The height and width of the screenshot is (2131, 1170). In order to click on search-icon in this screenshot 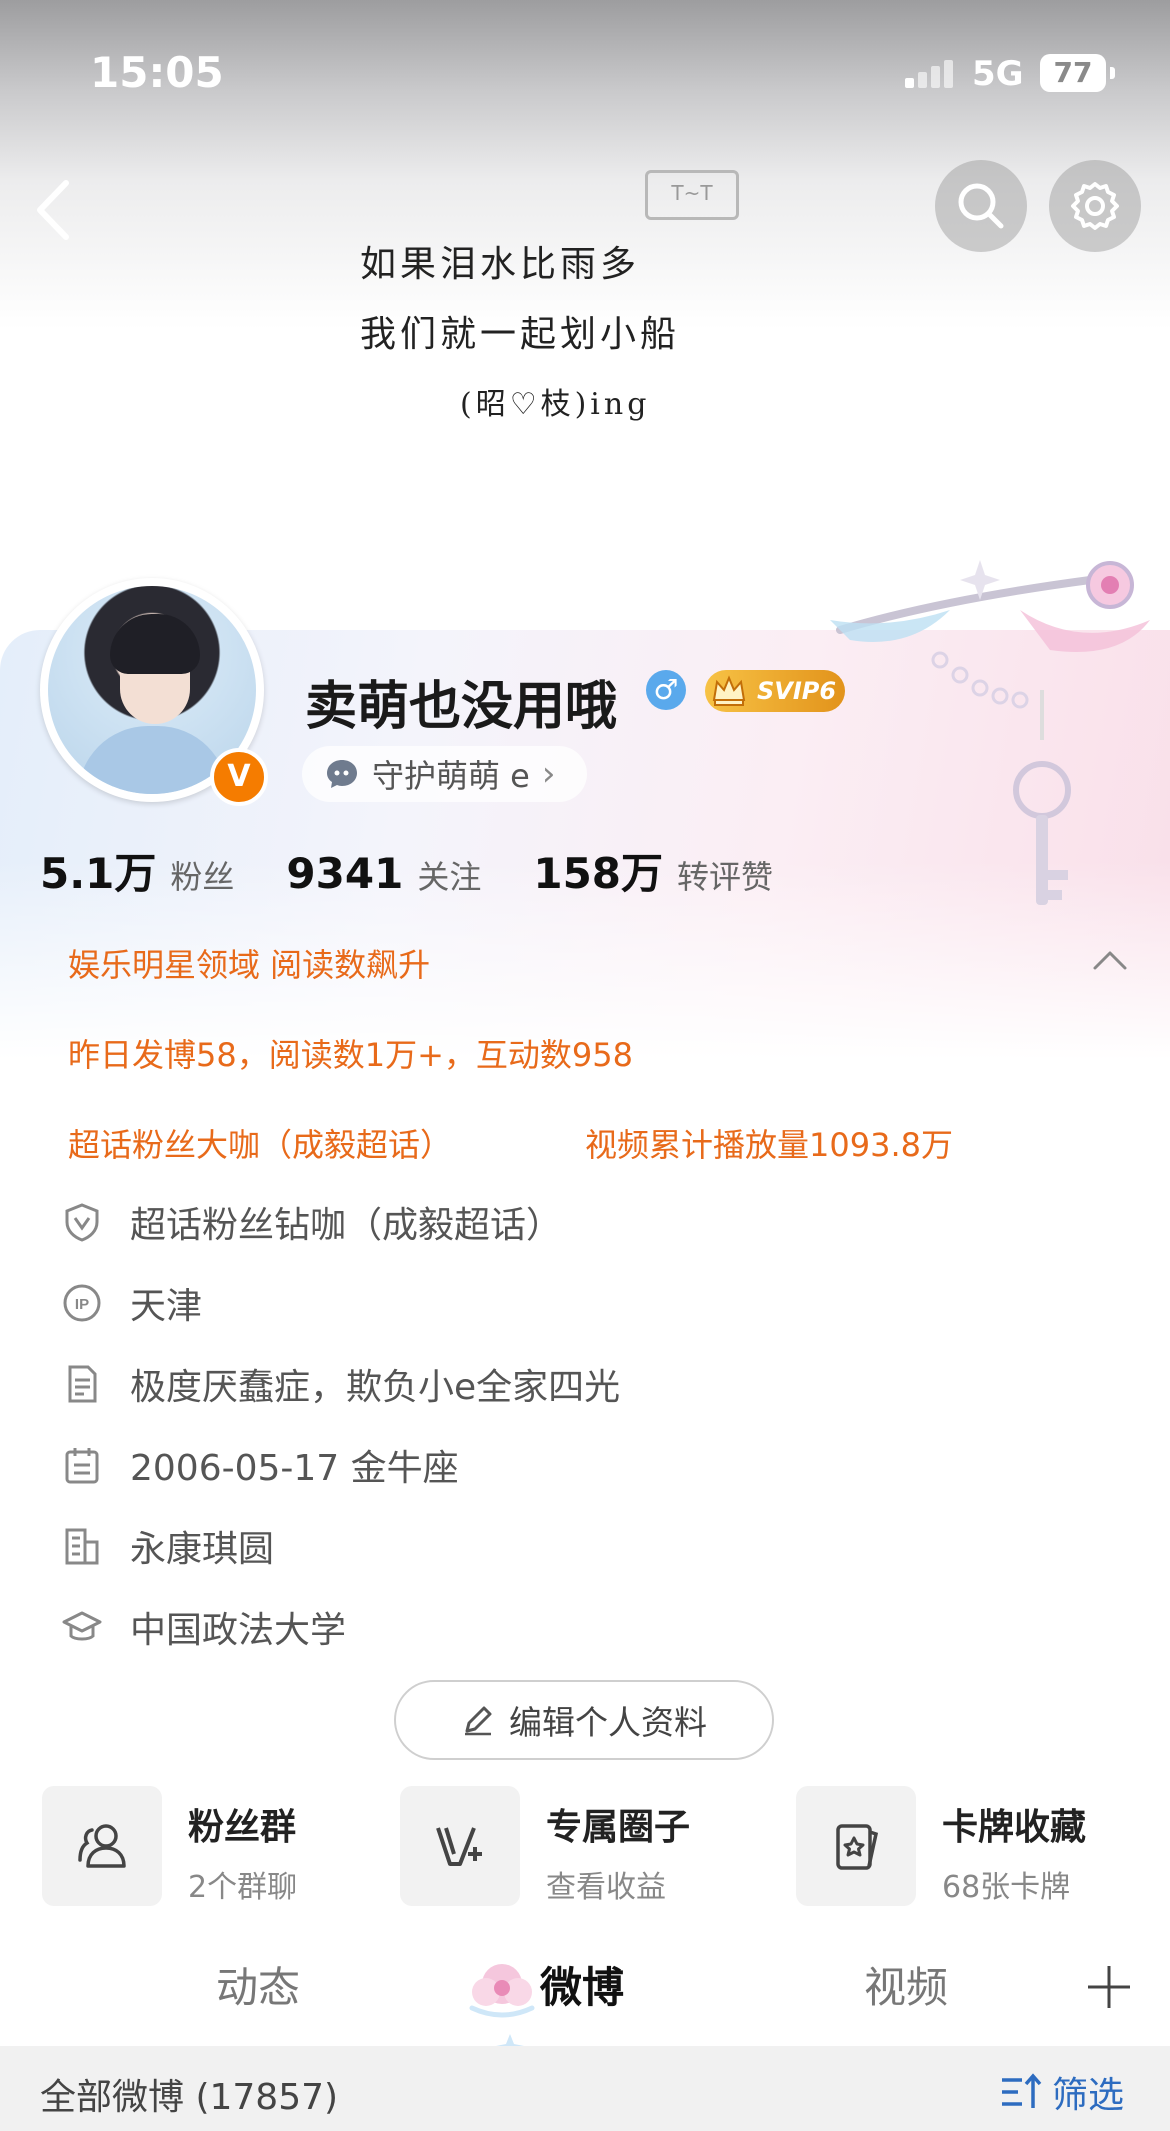, I will do `click(981, 206)`.